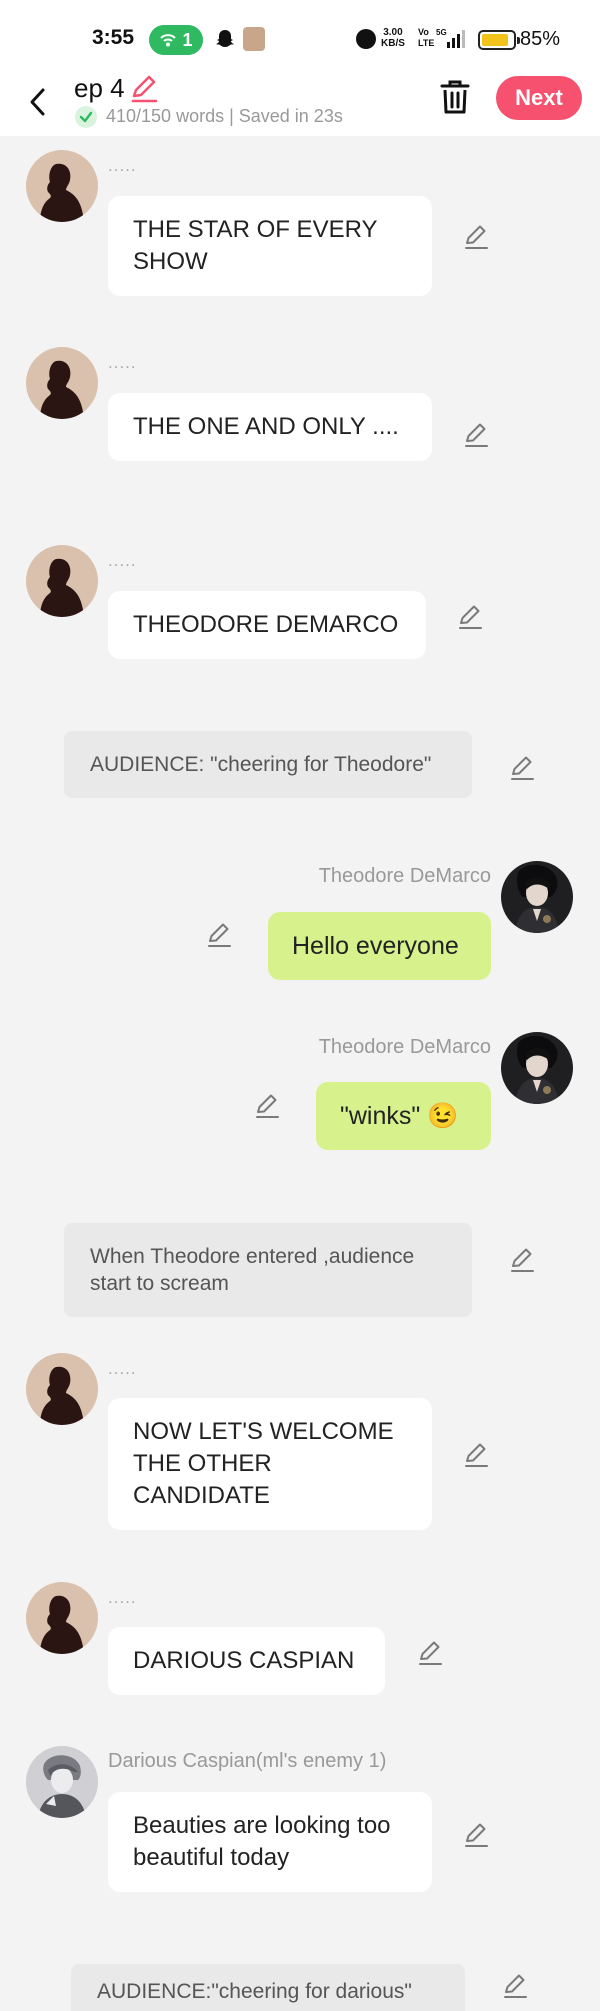  Describe the element at coordinates (441, 32) in the screenshot. I see `signal-label: 5G` at that location.